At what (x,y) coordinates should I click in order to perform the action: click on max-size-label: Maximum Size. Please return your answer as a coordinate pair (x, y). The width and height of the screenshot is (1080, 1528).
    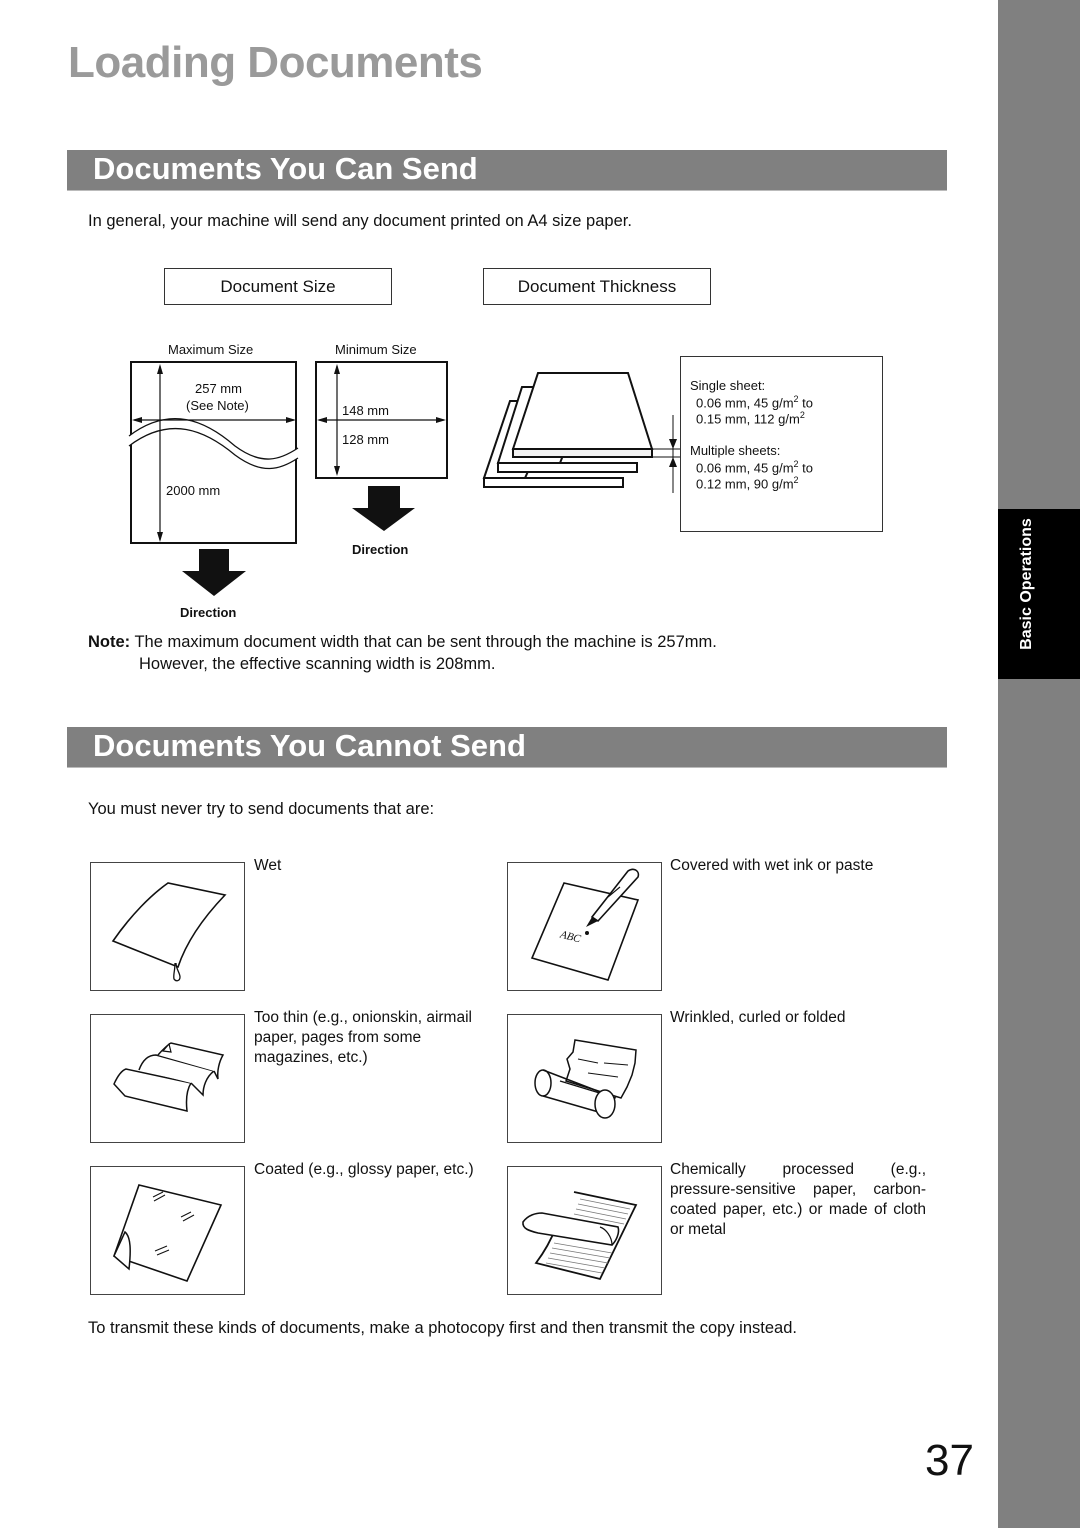
    Looking at the image, I should click on (211, 349).